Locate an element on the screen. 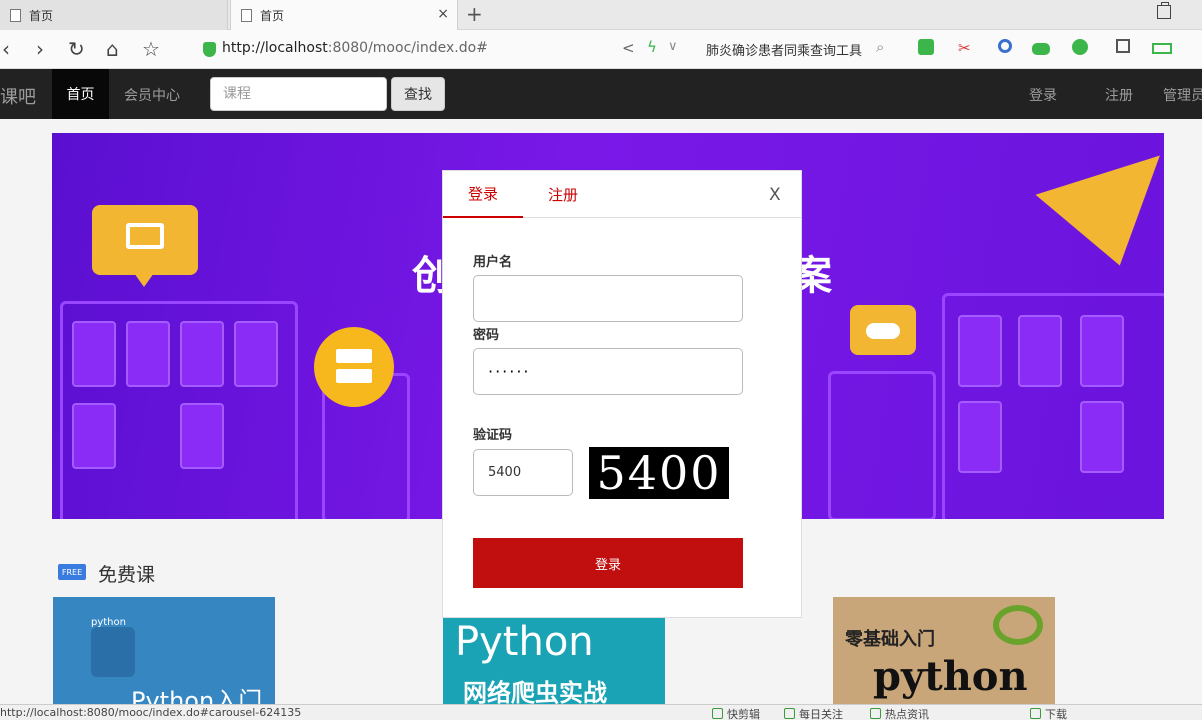 The image size is (1202, 720). battery-icon is located at coordinates (1162, 48).